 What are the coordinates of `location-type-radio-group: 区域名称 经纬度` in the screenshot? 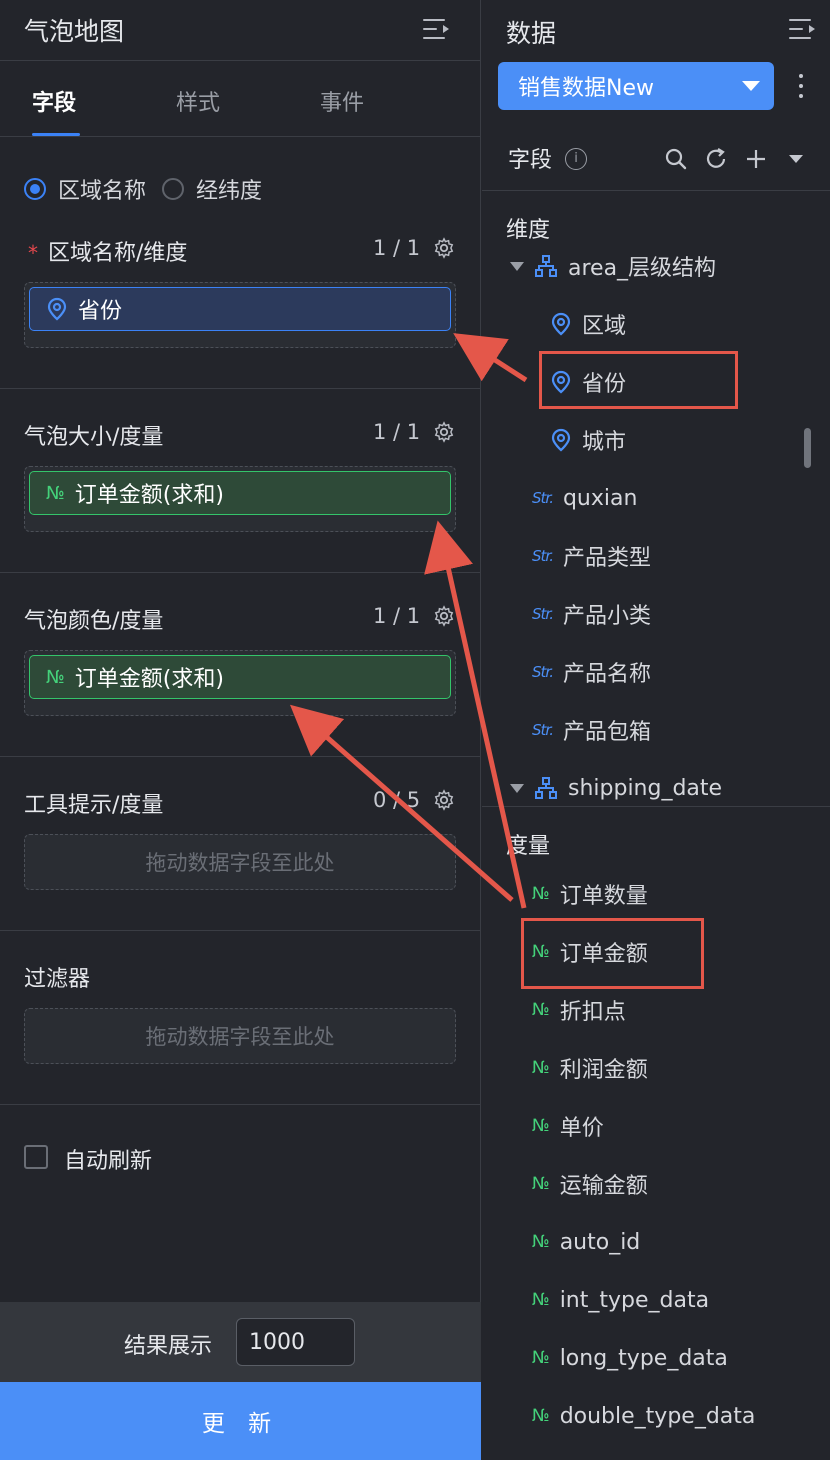 It's located at (151, 189).